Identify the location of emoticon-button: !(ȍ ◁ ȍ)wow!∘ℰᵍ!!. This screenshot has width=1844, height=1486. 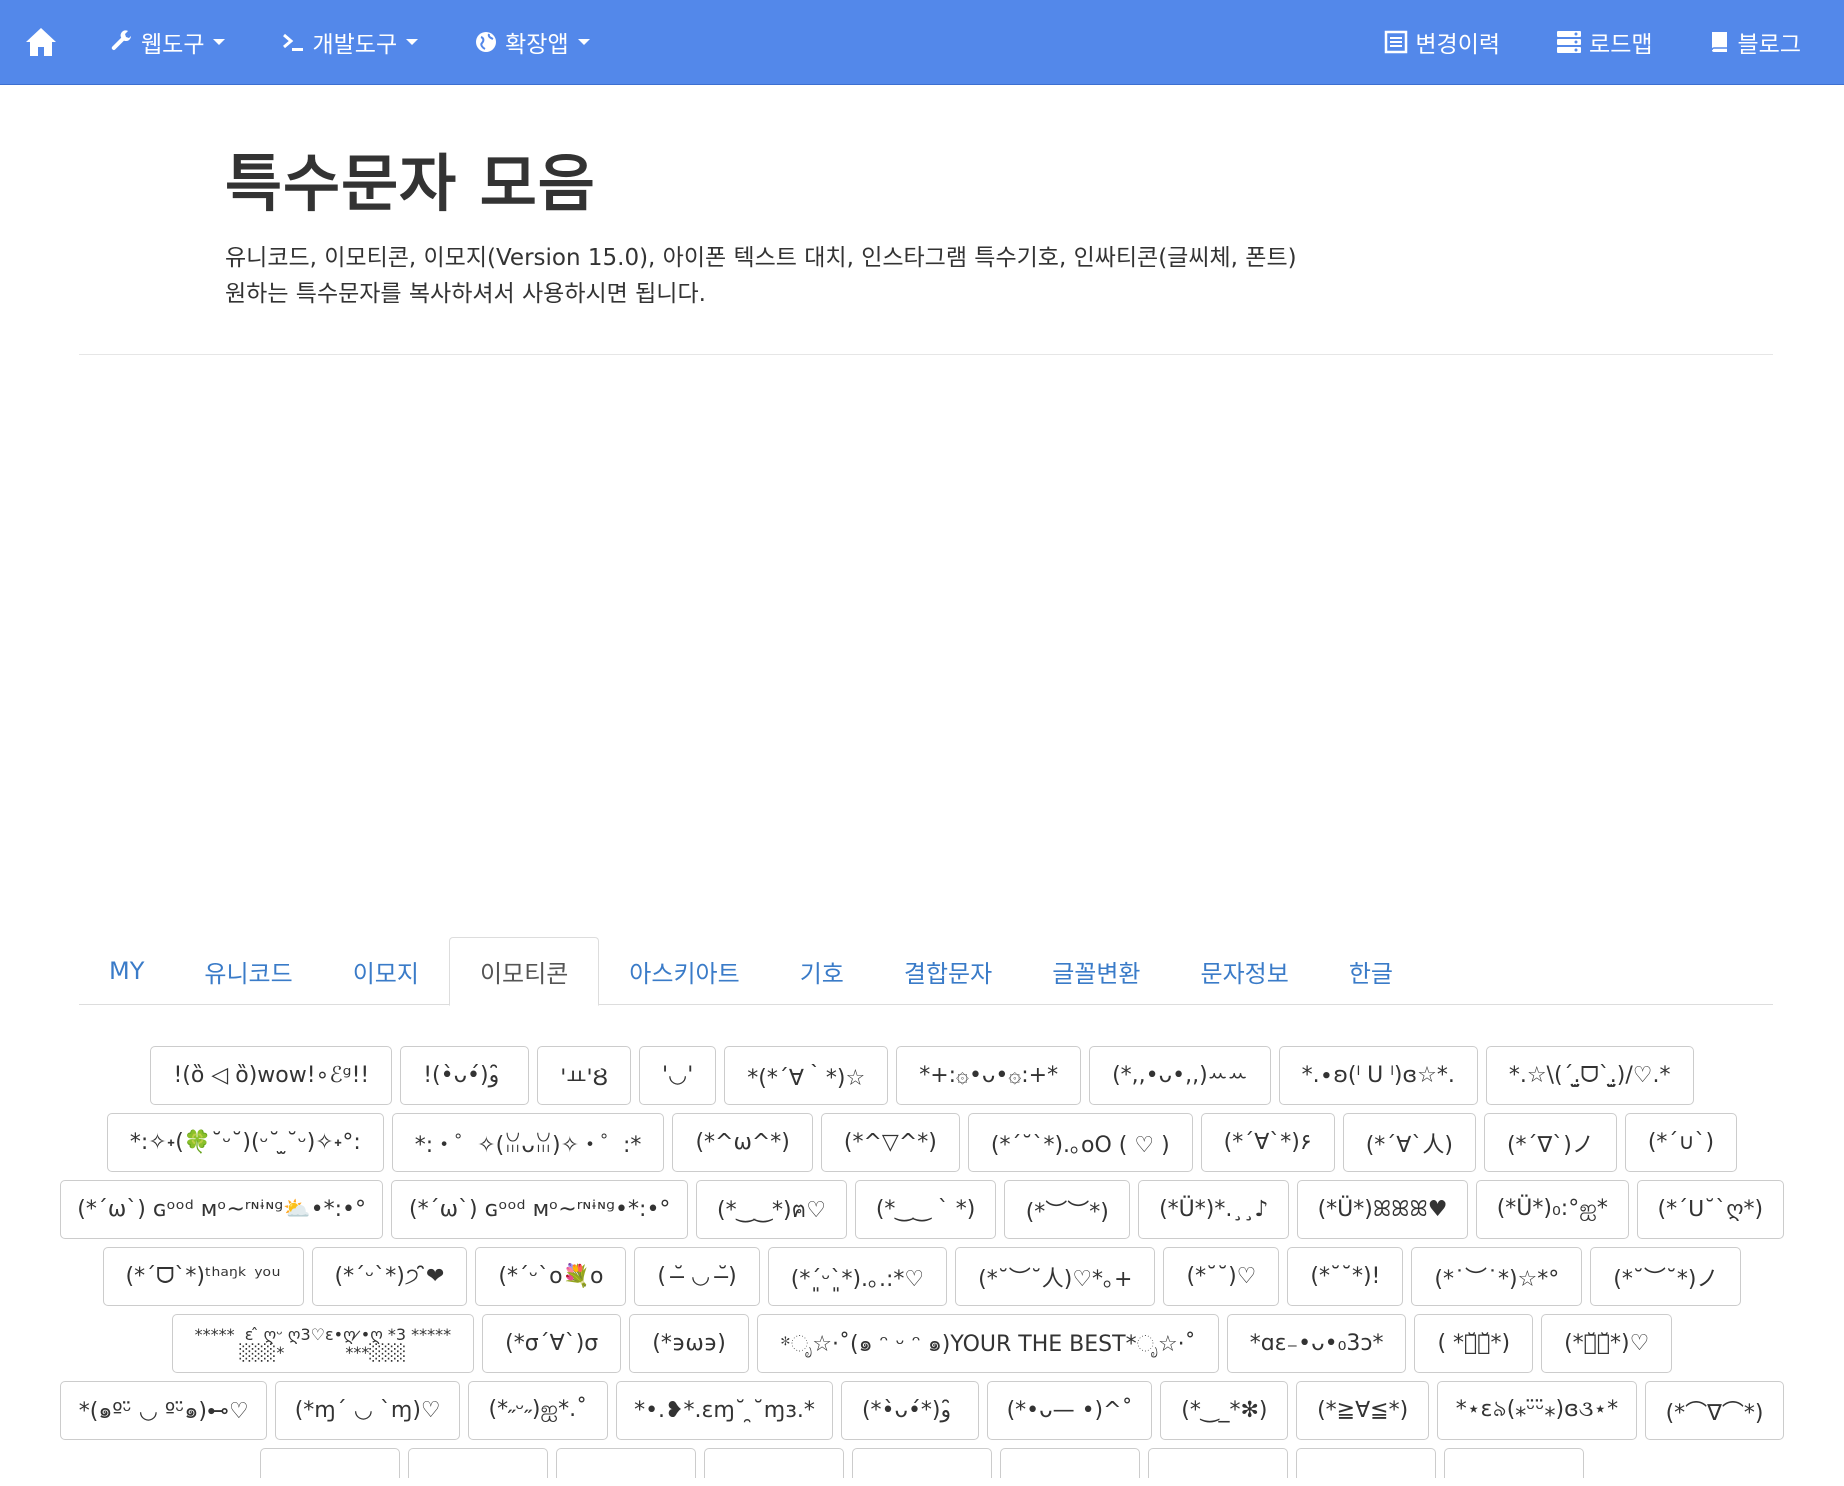
(271, 1075).